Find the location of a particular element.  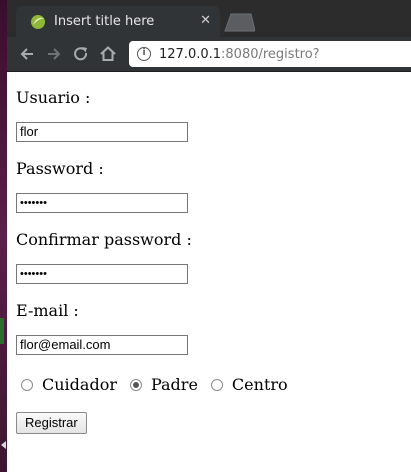

forward-arrow-icon is located at coordinates (54, 54).